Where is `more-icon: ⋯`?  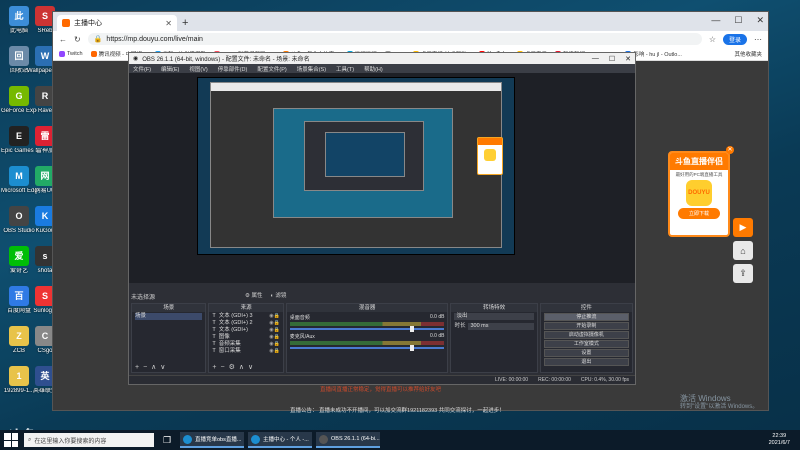
more-icon: ⋯ is located at coordinates (758, 39).